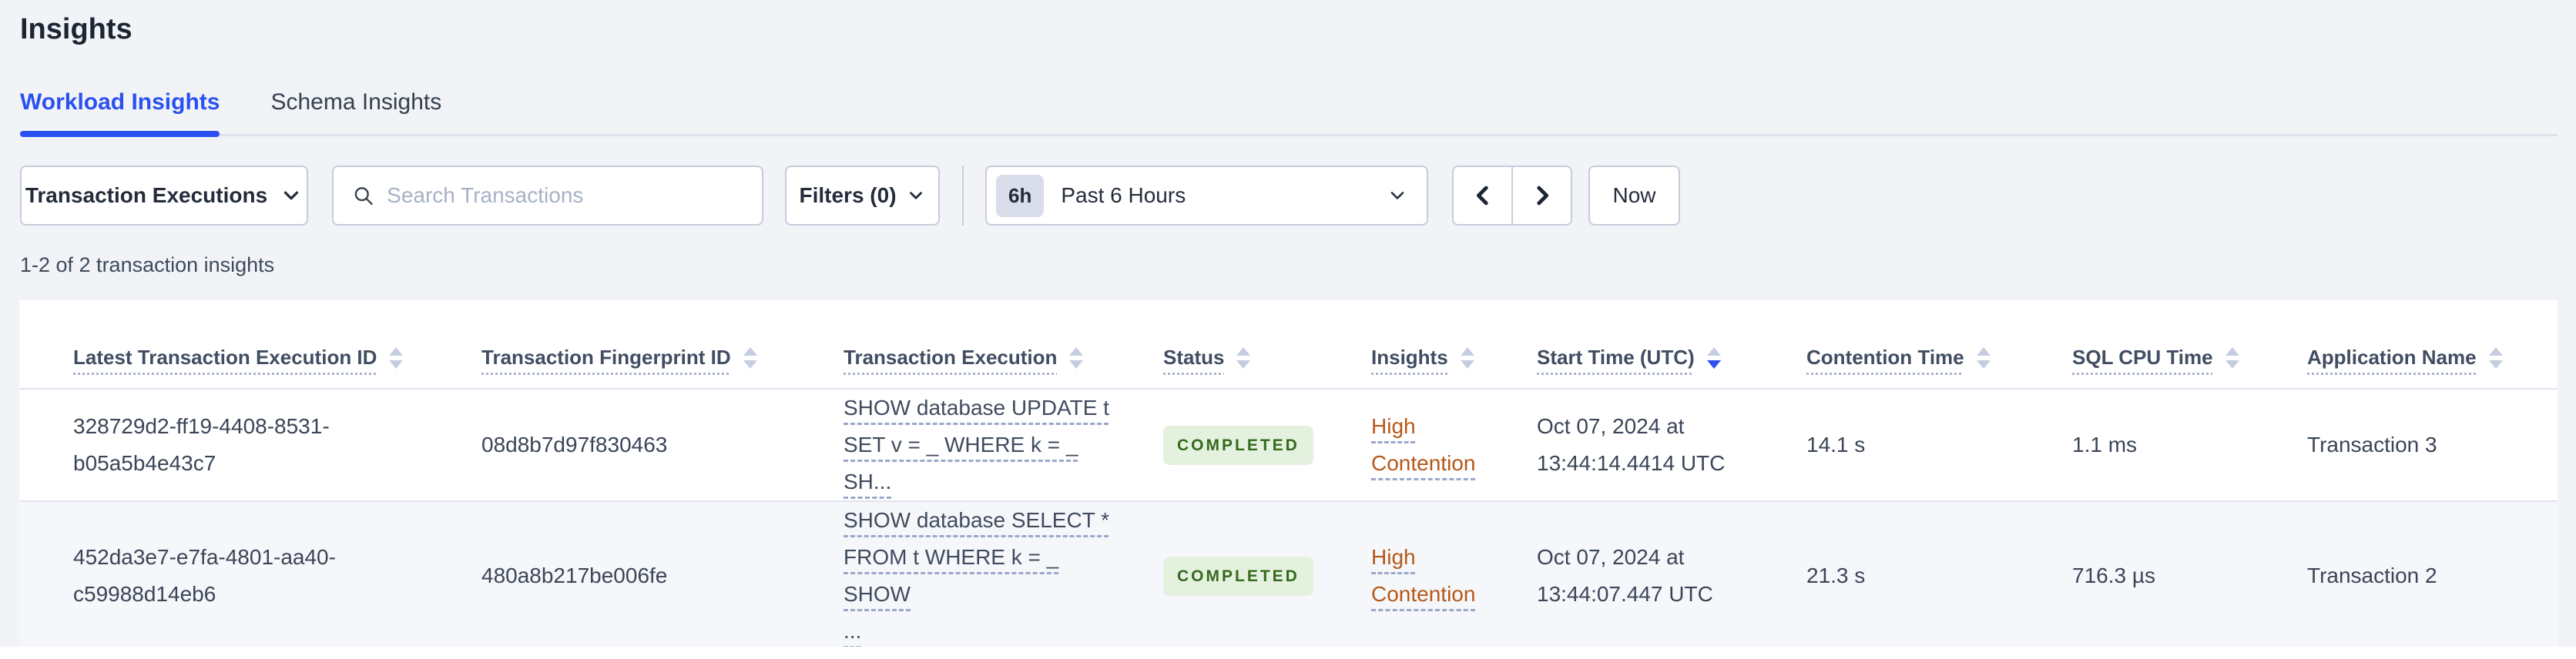 The width and height of the screenshot is (2576, 659). I want to click on now-button-label: Now, so click(1634, 195).